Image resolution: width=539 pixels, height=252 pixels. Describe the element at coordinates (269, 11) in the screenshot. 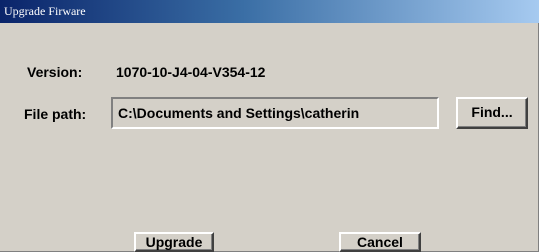

I see `title-bar: Upgrade Firware` at that location.